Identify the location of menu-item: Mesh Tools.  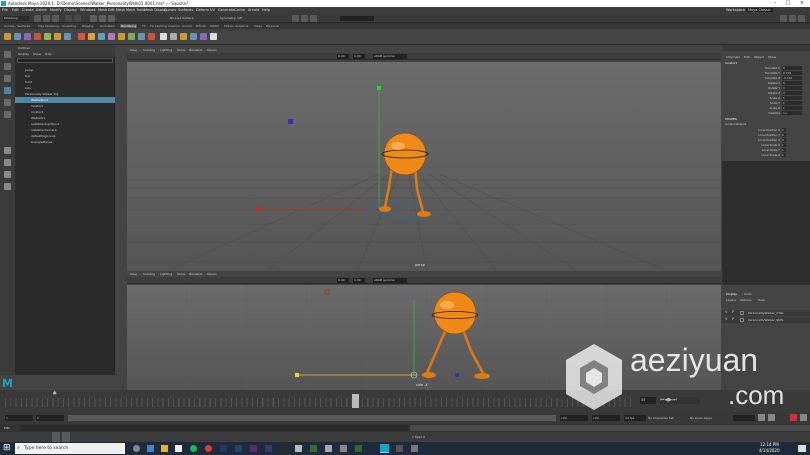
(135, 10).